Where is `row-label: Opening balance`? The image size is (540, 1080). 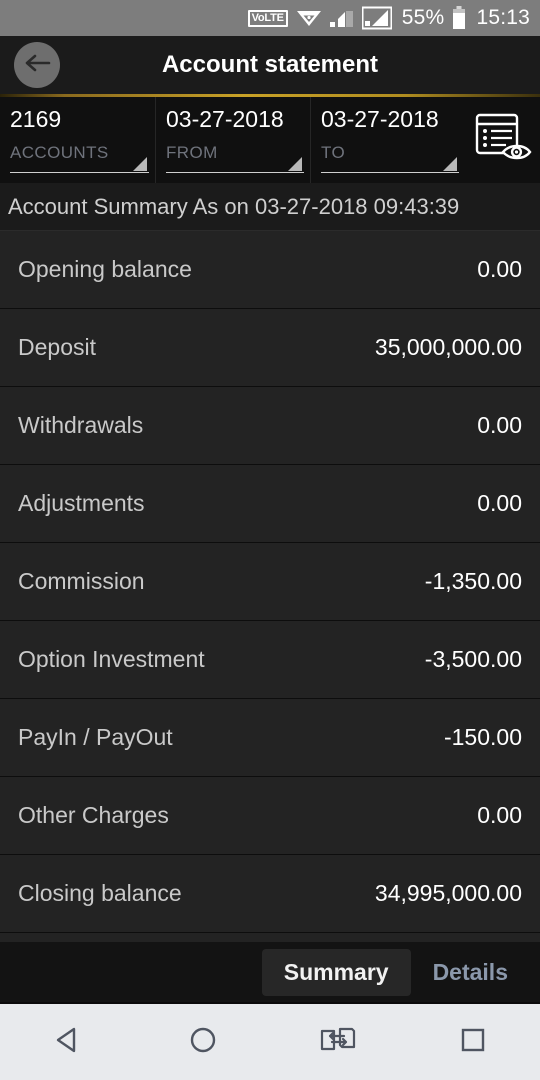 row-label: Opening balance is located at coordinates (105, 269).